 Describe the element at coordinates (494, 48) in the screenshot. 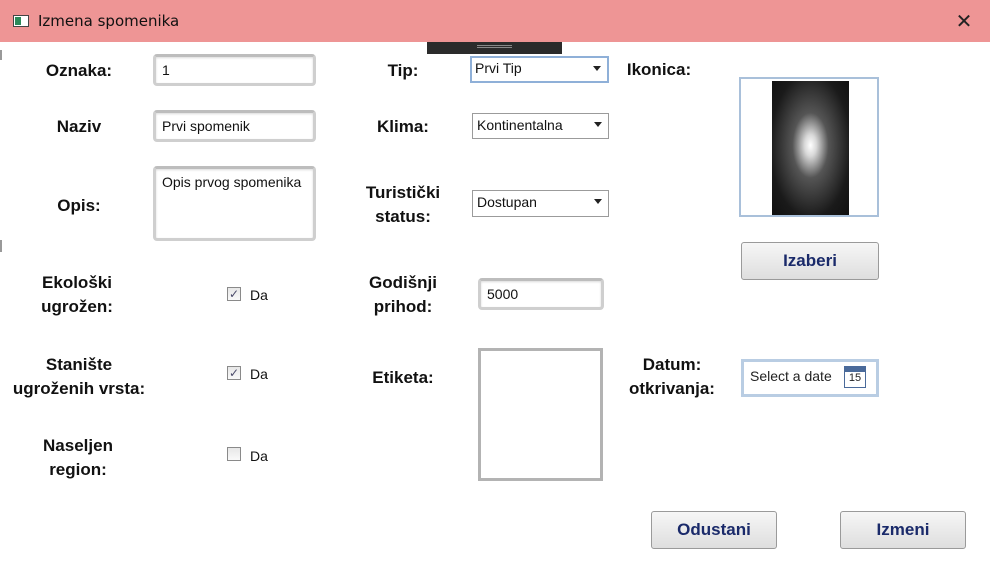

I see `drag-handle` at that location.